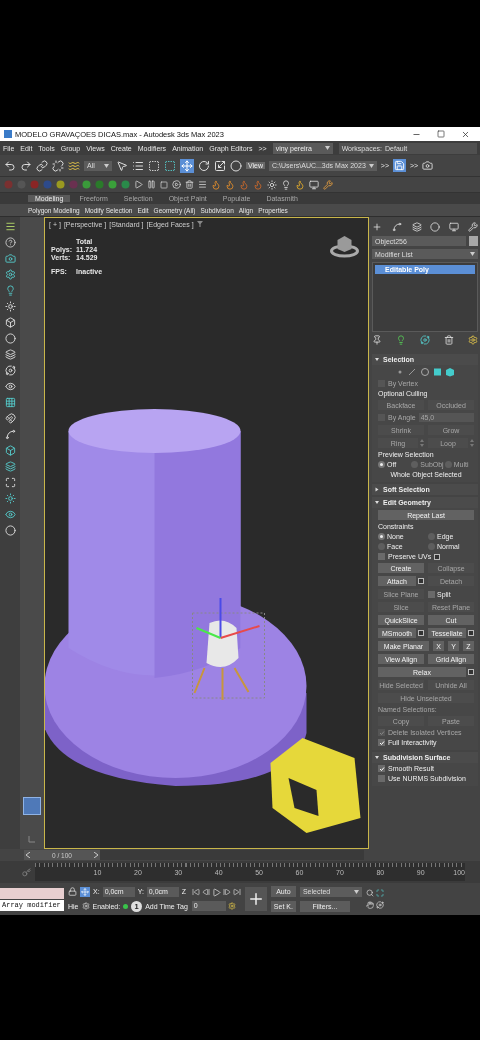 Image resolution: width=480 pixels, height=1040 pixels. I want to click on scale-icon, so click(220, 165).